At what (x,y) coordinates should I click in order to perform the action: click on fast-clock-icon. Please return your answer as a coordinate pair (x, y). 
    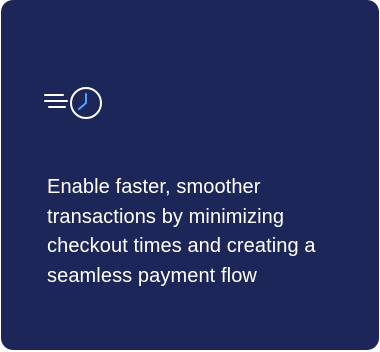
    Looking at the image, I should click on (75, 105).